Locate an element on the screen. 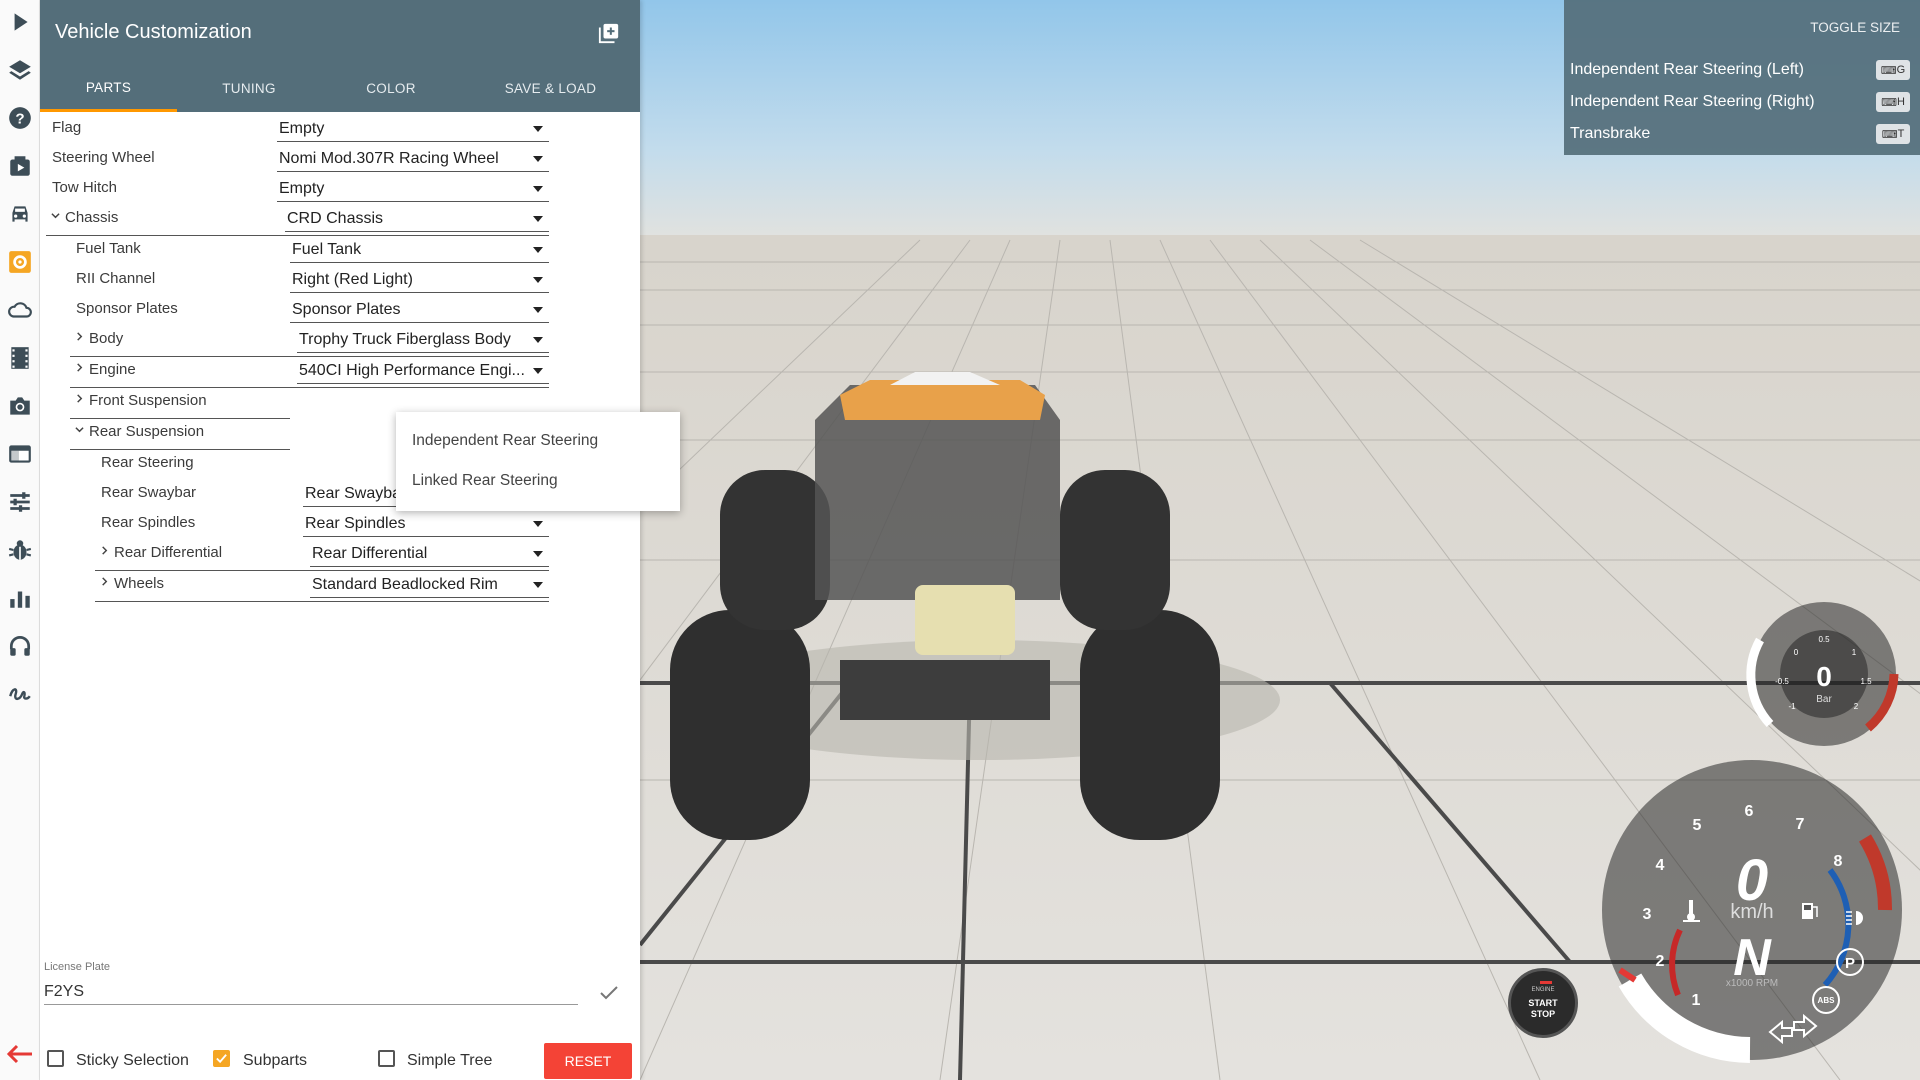 This screenshot has width=1920, height=1080. tab-bar: PARTS TUNING COLOR SAVE & LOAD is located at coordinates (340, 88).